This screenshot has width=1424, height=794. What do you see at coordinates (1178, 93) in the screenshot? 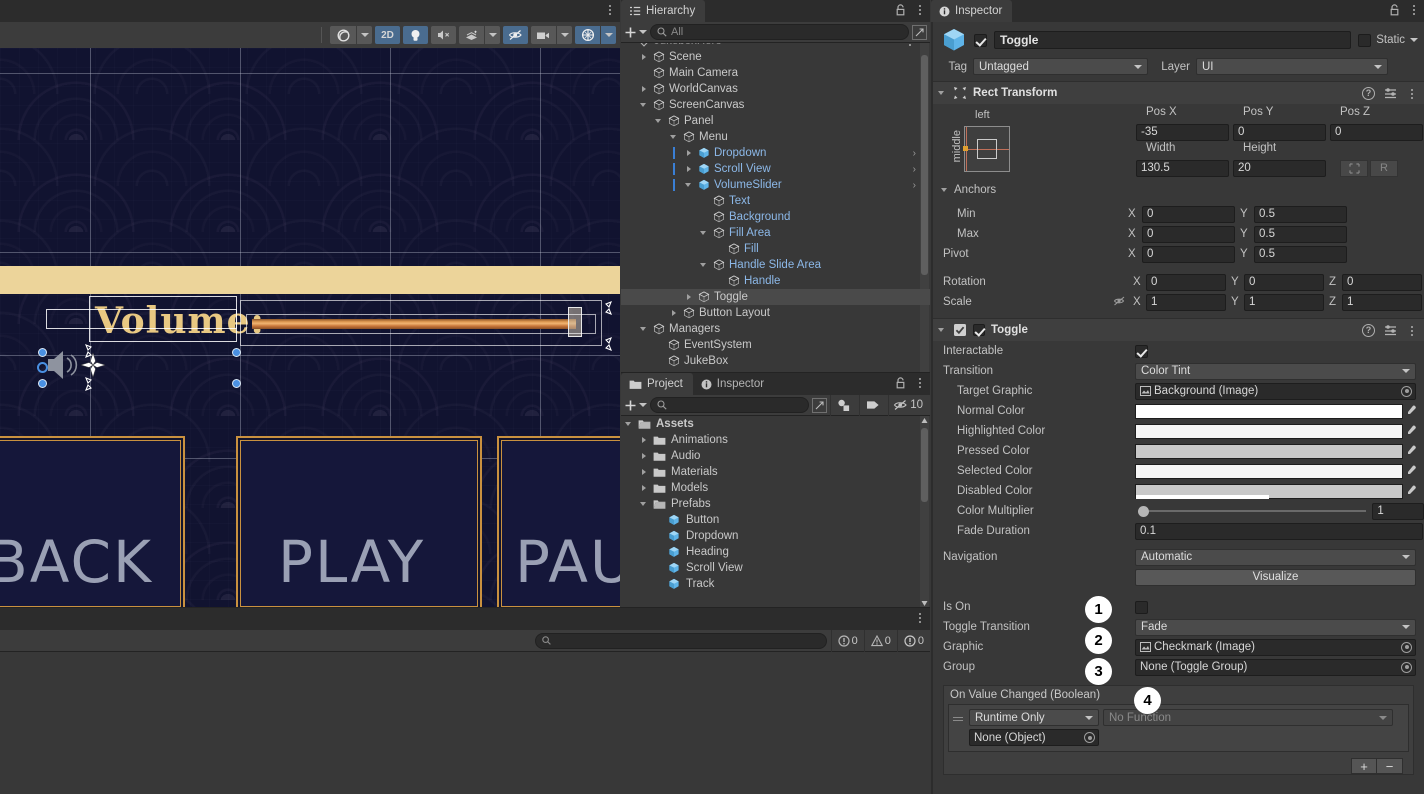
I see `rect-transform-header: Rect Transform ?` at bounding box center [1178, 93].